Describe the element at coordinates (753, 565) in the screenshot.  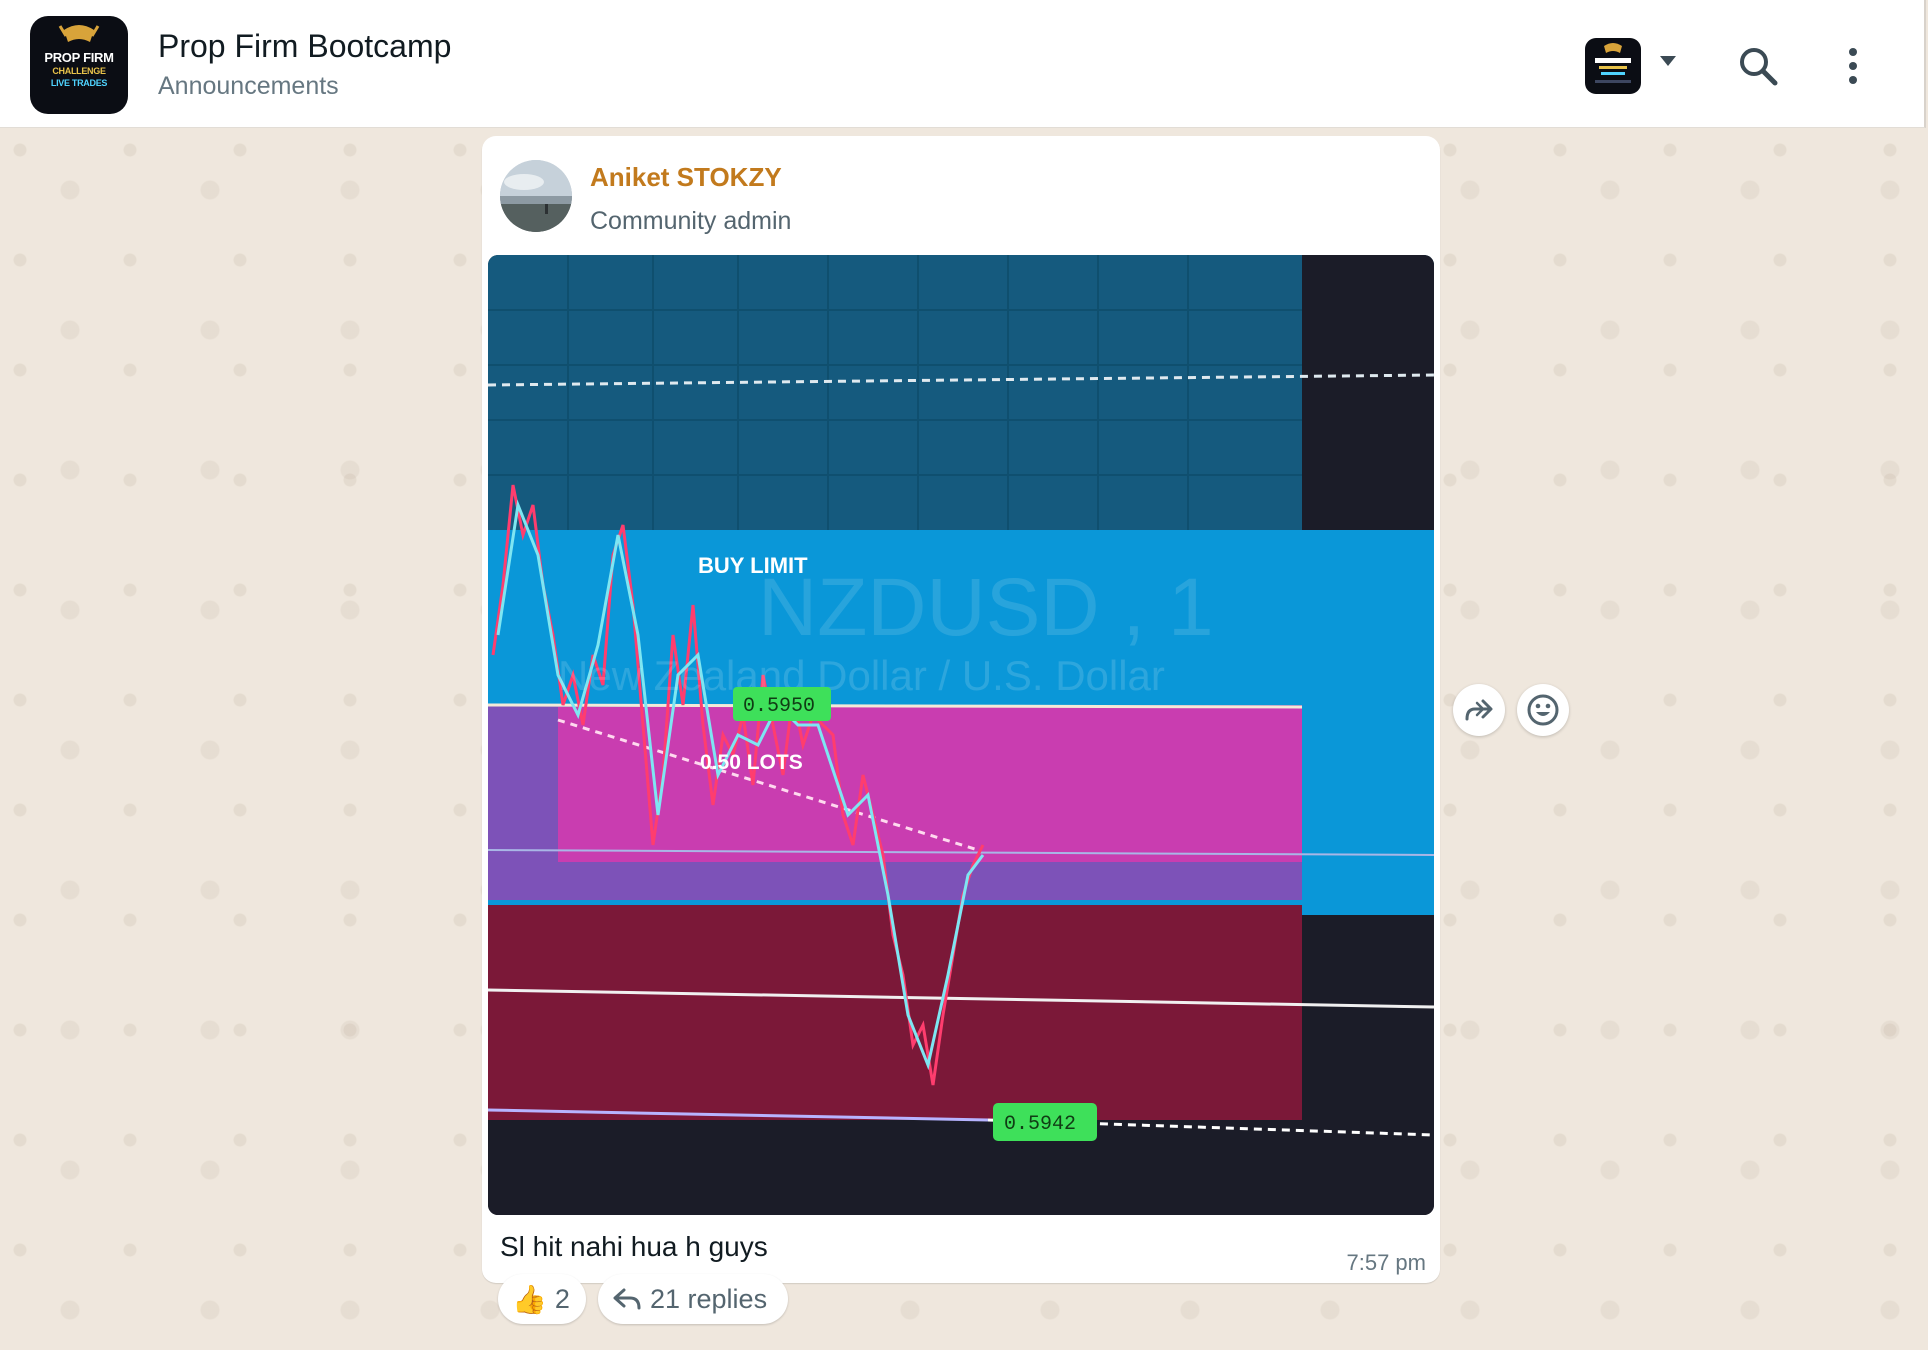
I see `chart-buy-limit-label: BUY LIMIT` at that location.